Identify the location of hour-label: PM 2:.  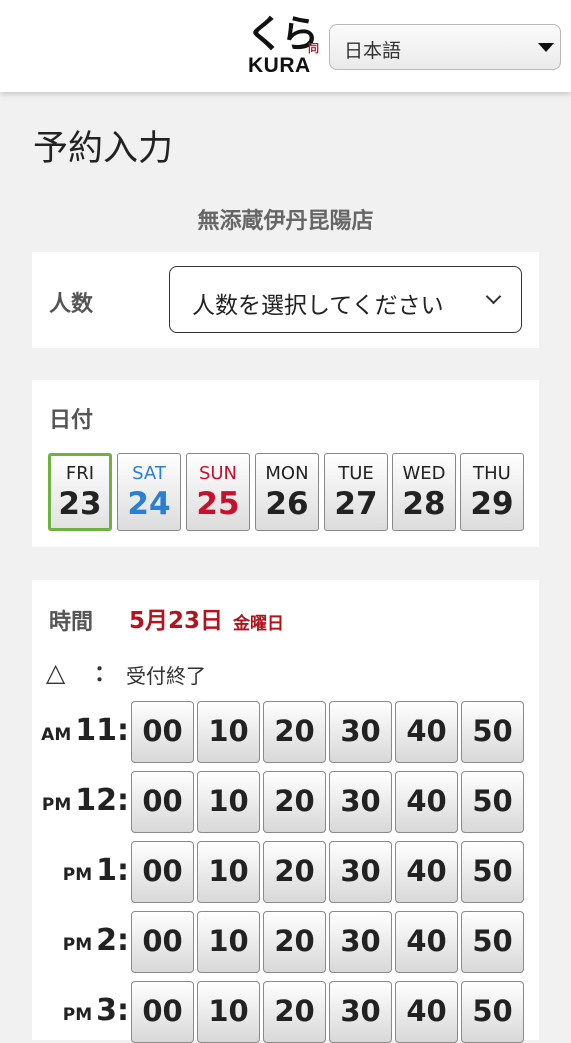
(96, 940).